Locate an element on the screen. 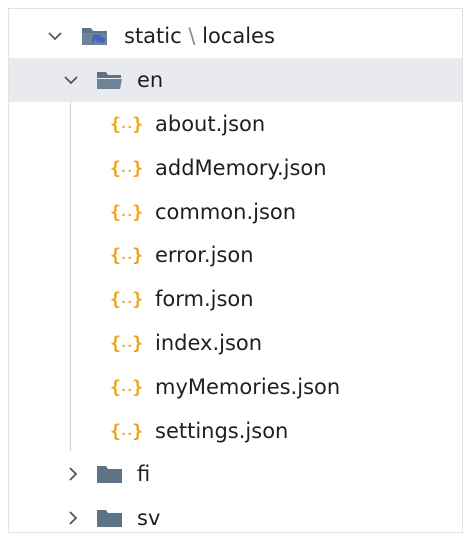 The width and height of the screenshot is (471, 541). tree-file-about-json: {..} about.json is located at coordinates (235, 124).